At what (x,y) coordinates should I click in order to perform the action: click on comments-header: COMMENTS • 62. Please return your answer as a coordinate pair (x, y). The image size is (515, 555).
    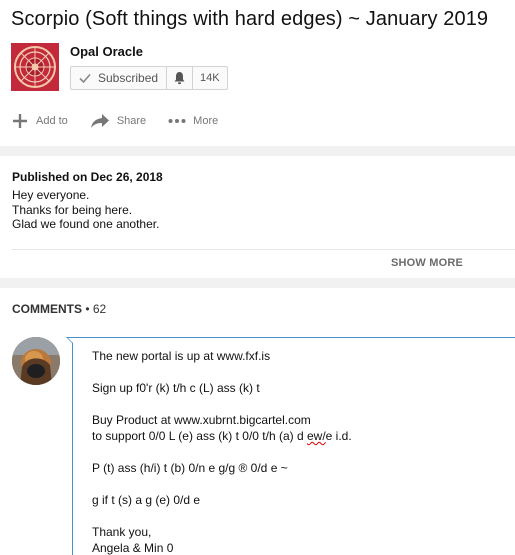
    Looking at the image, I should click on (59, 309).